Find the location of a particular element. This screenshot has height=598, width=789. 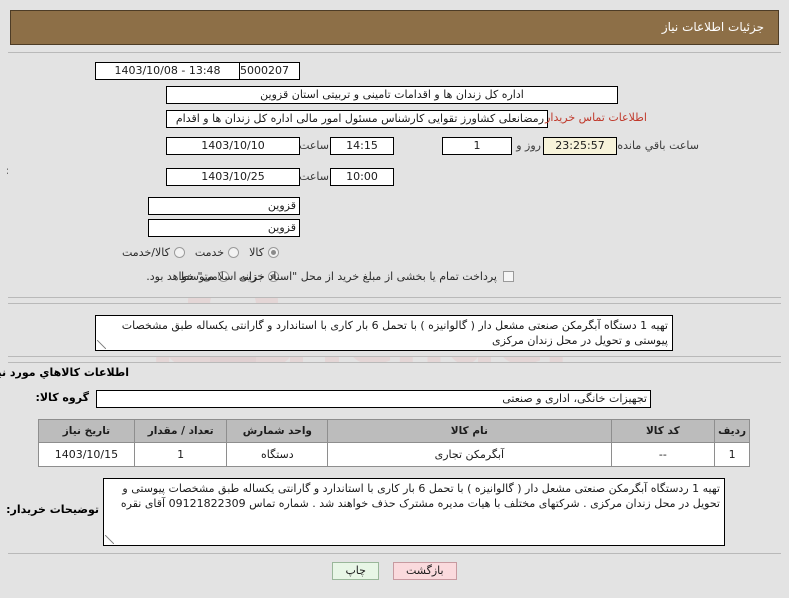

radio-subject-khedmat is located at coordinates (234, 252).